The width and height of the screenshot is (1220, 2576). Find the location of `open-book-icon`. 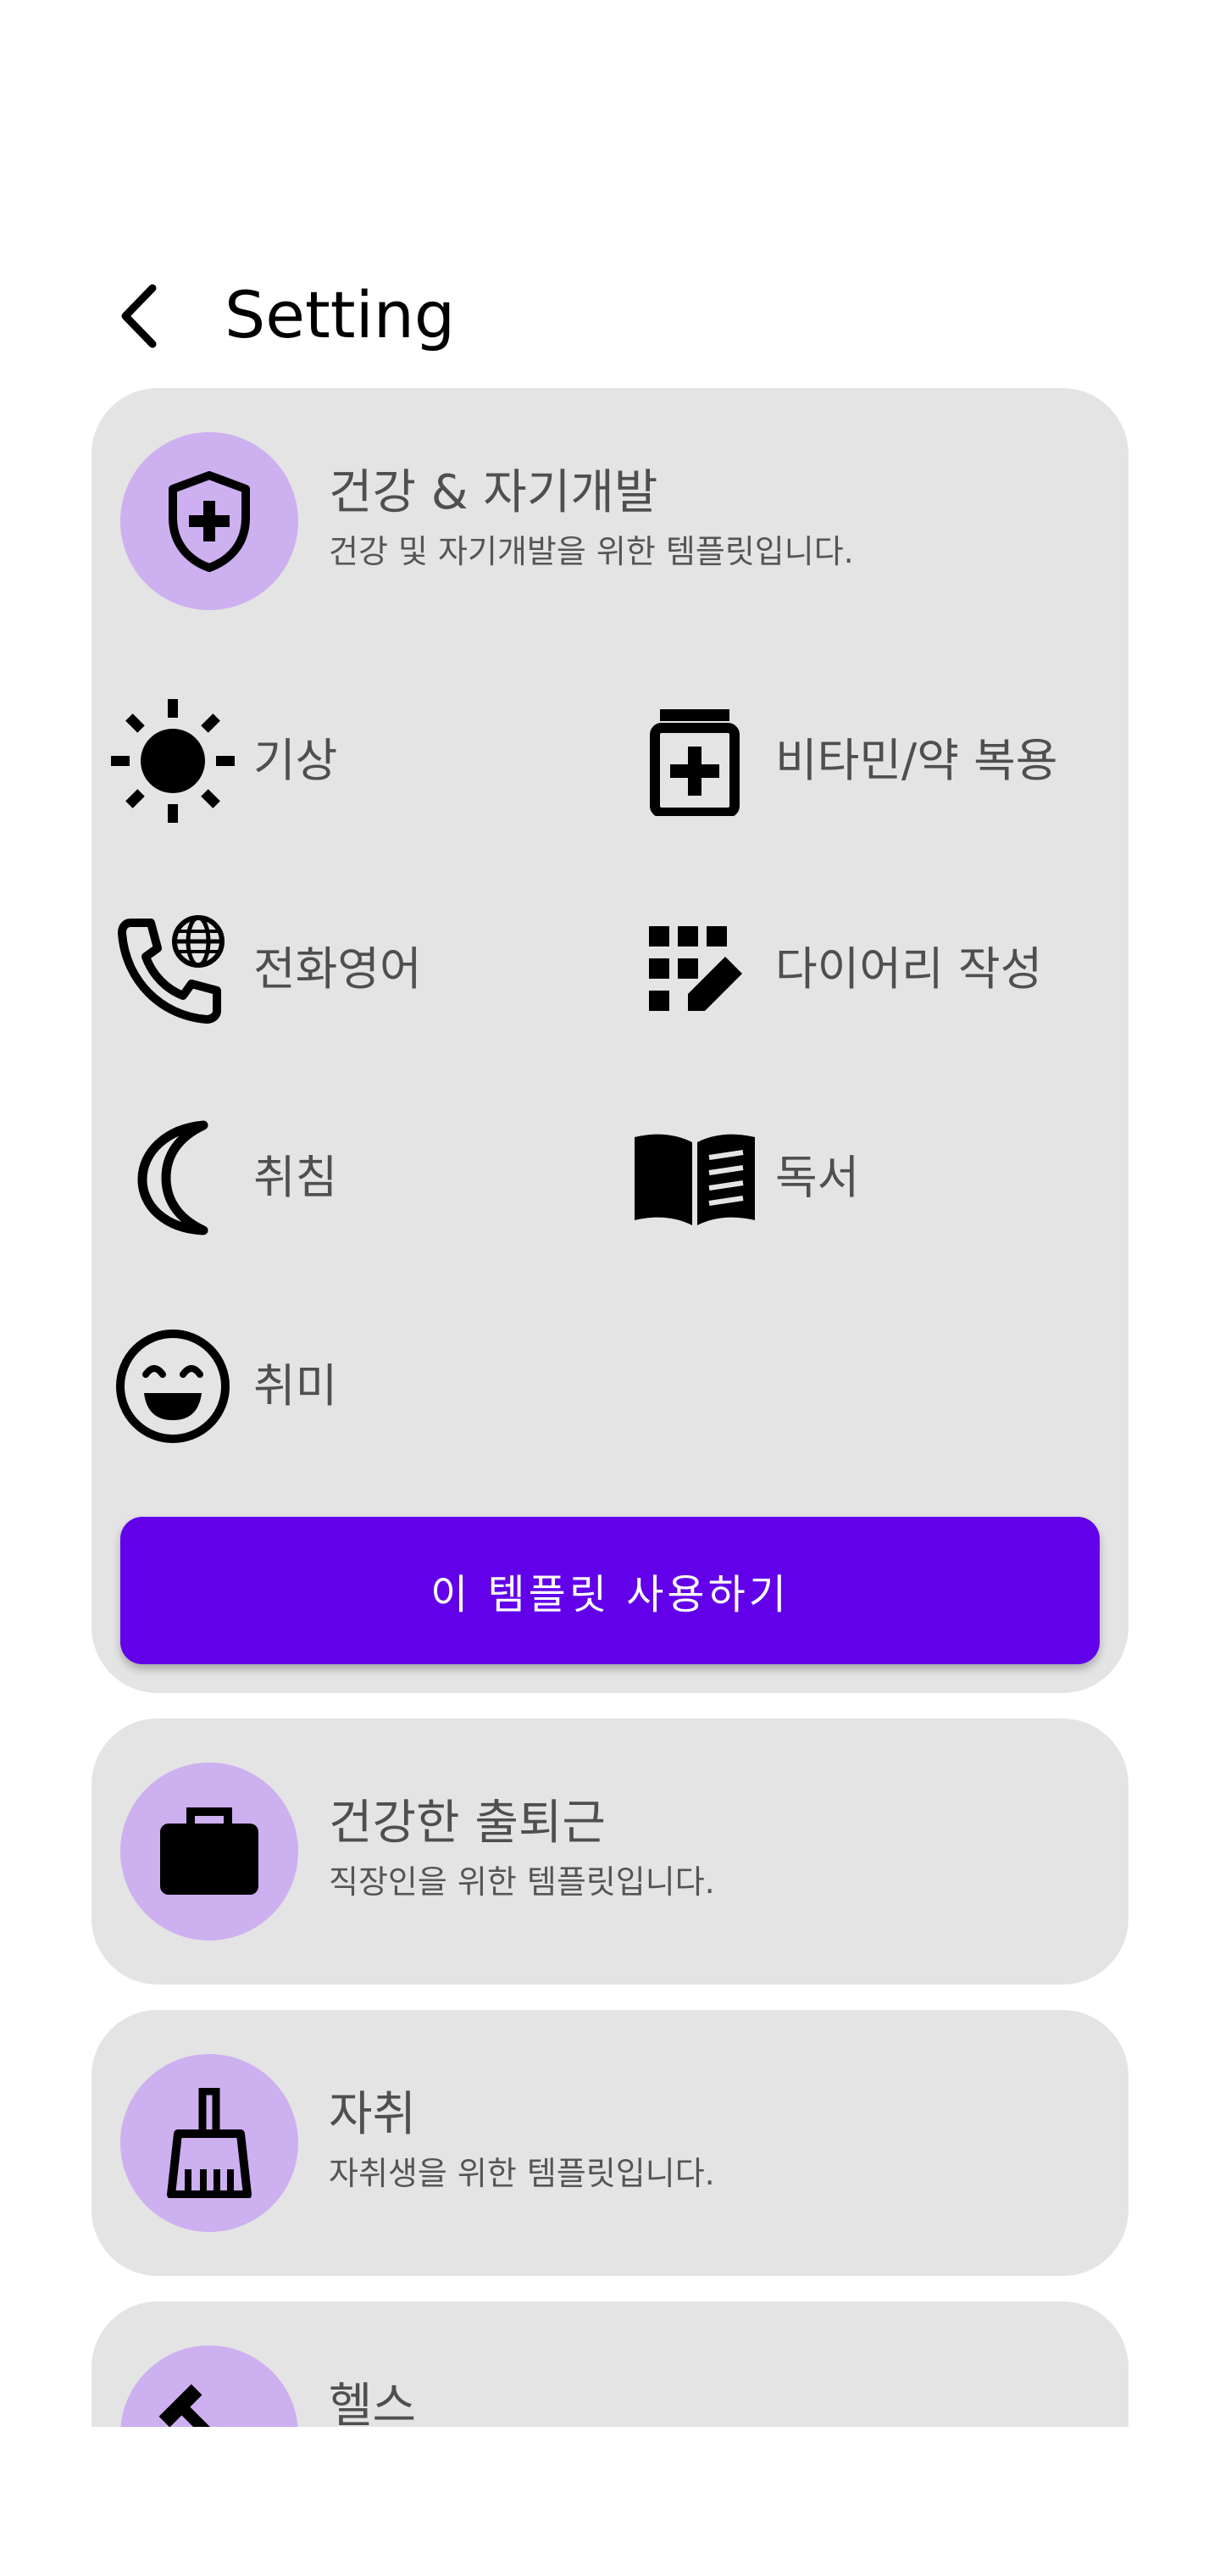

open-book-icon is located at coordinates (694, 1178).